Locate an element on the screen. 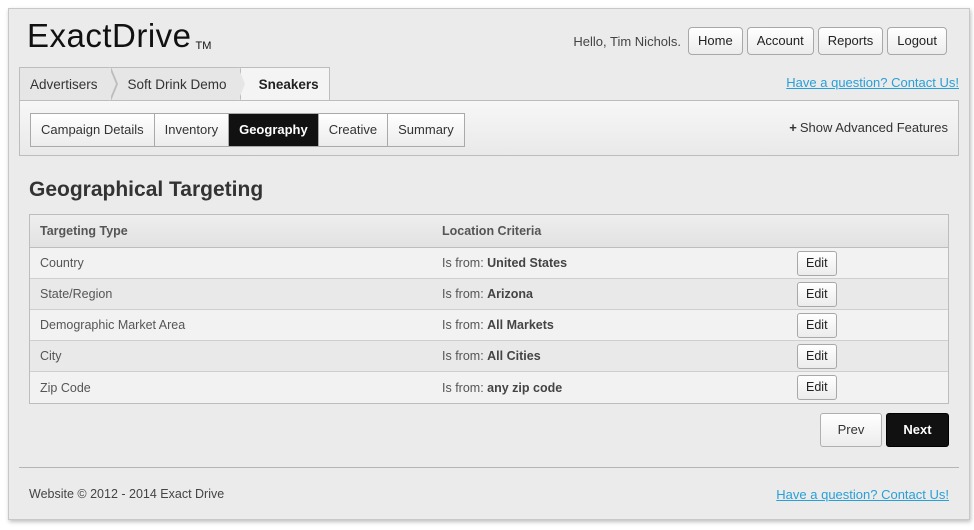 This screenshot has width=974, height=530. table-header: Targeting Type Location Criteria is located at coordinates (489, 231).